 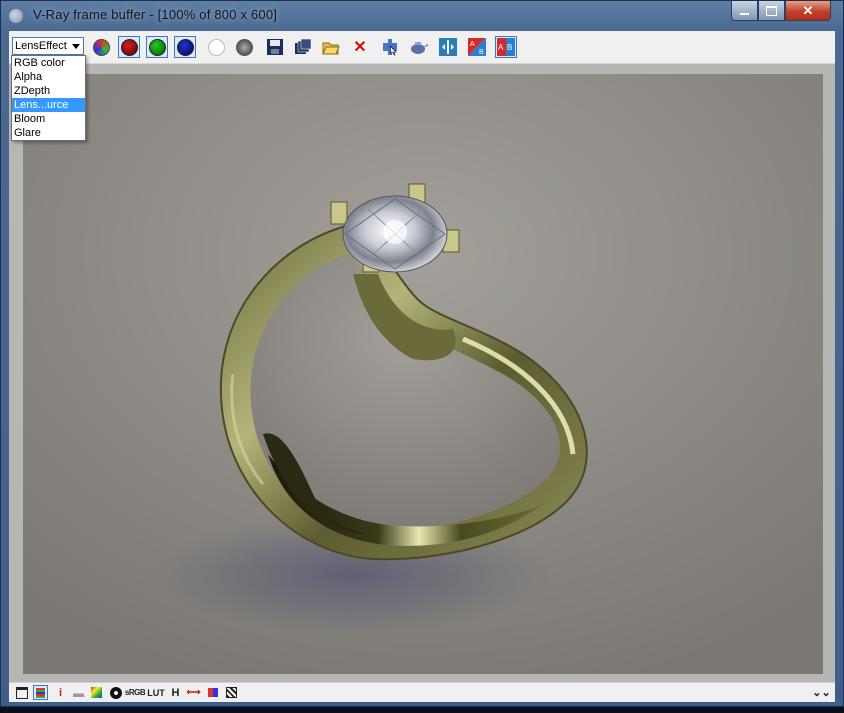 I want to click on save-all-icon, so click(x=303, y=46).